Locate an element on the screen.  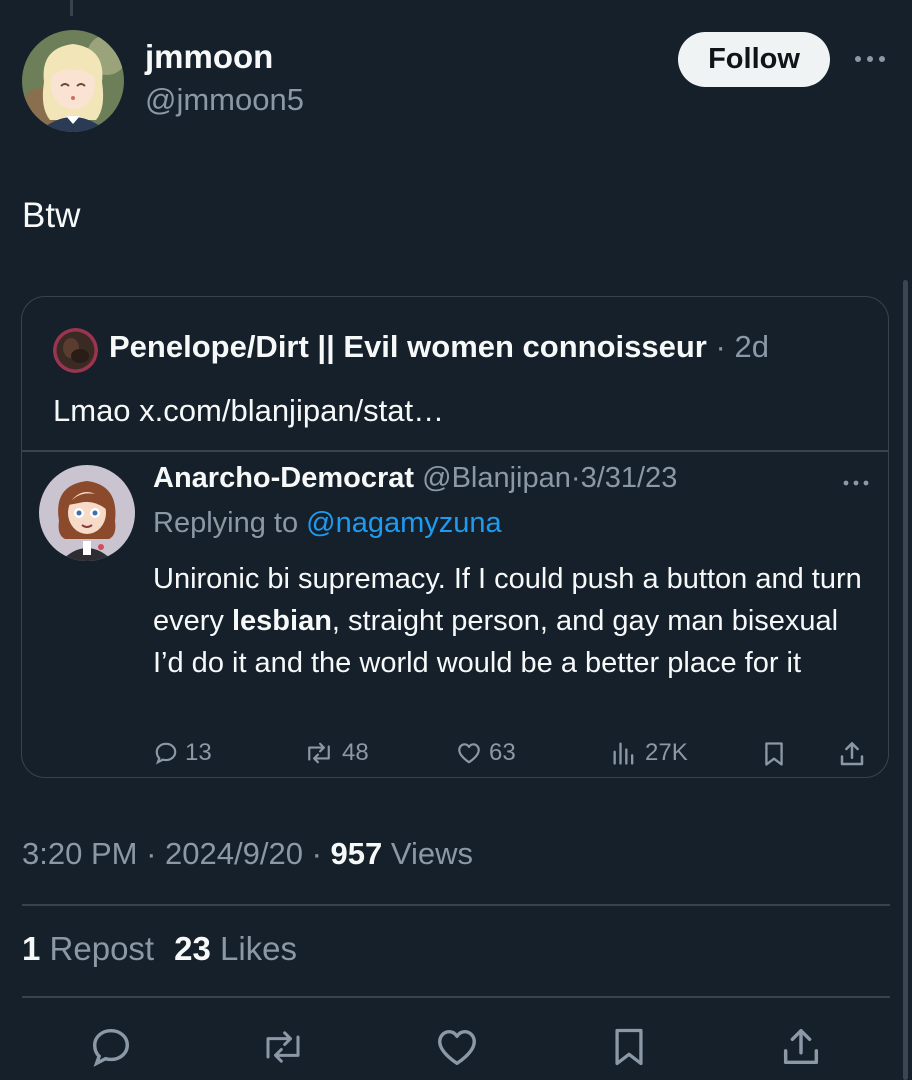
screenshot-replying-to: Replying to @nagamyzuna is located at coordinates (327, 523).